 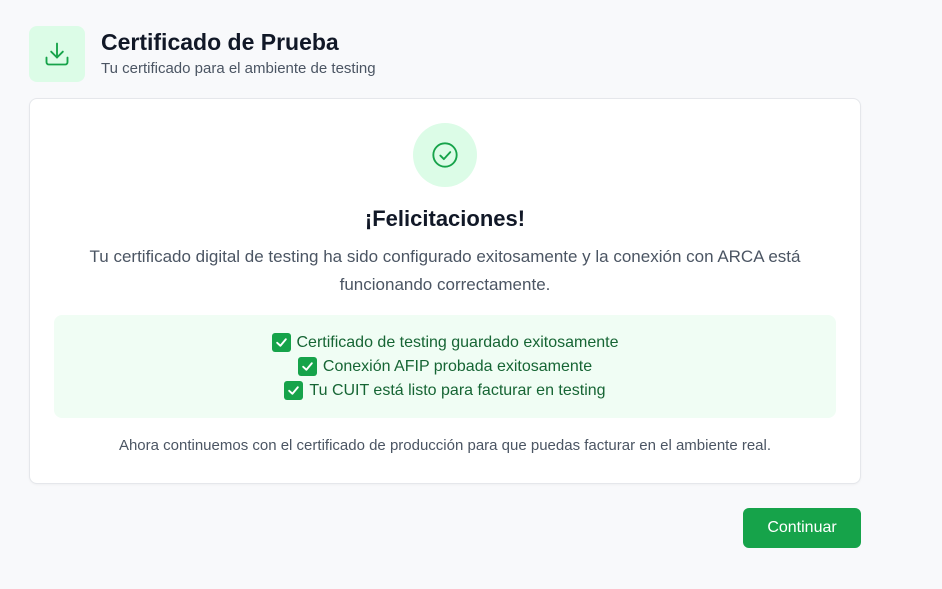 I want to click on success-heading: ¡Felicitaciones!, so click(x=445, y=218).